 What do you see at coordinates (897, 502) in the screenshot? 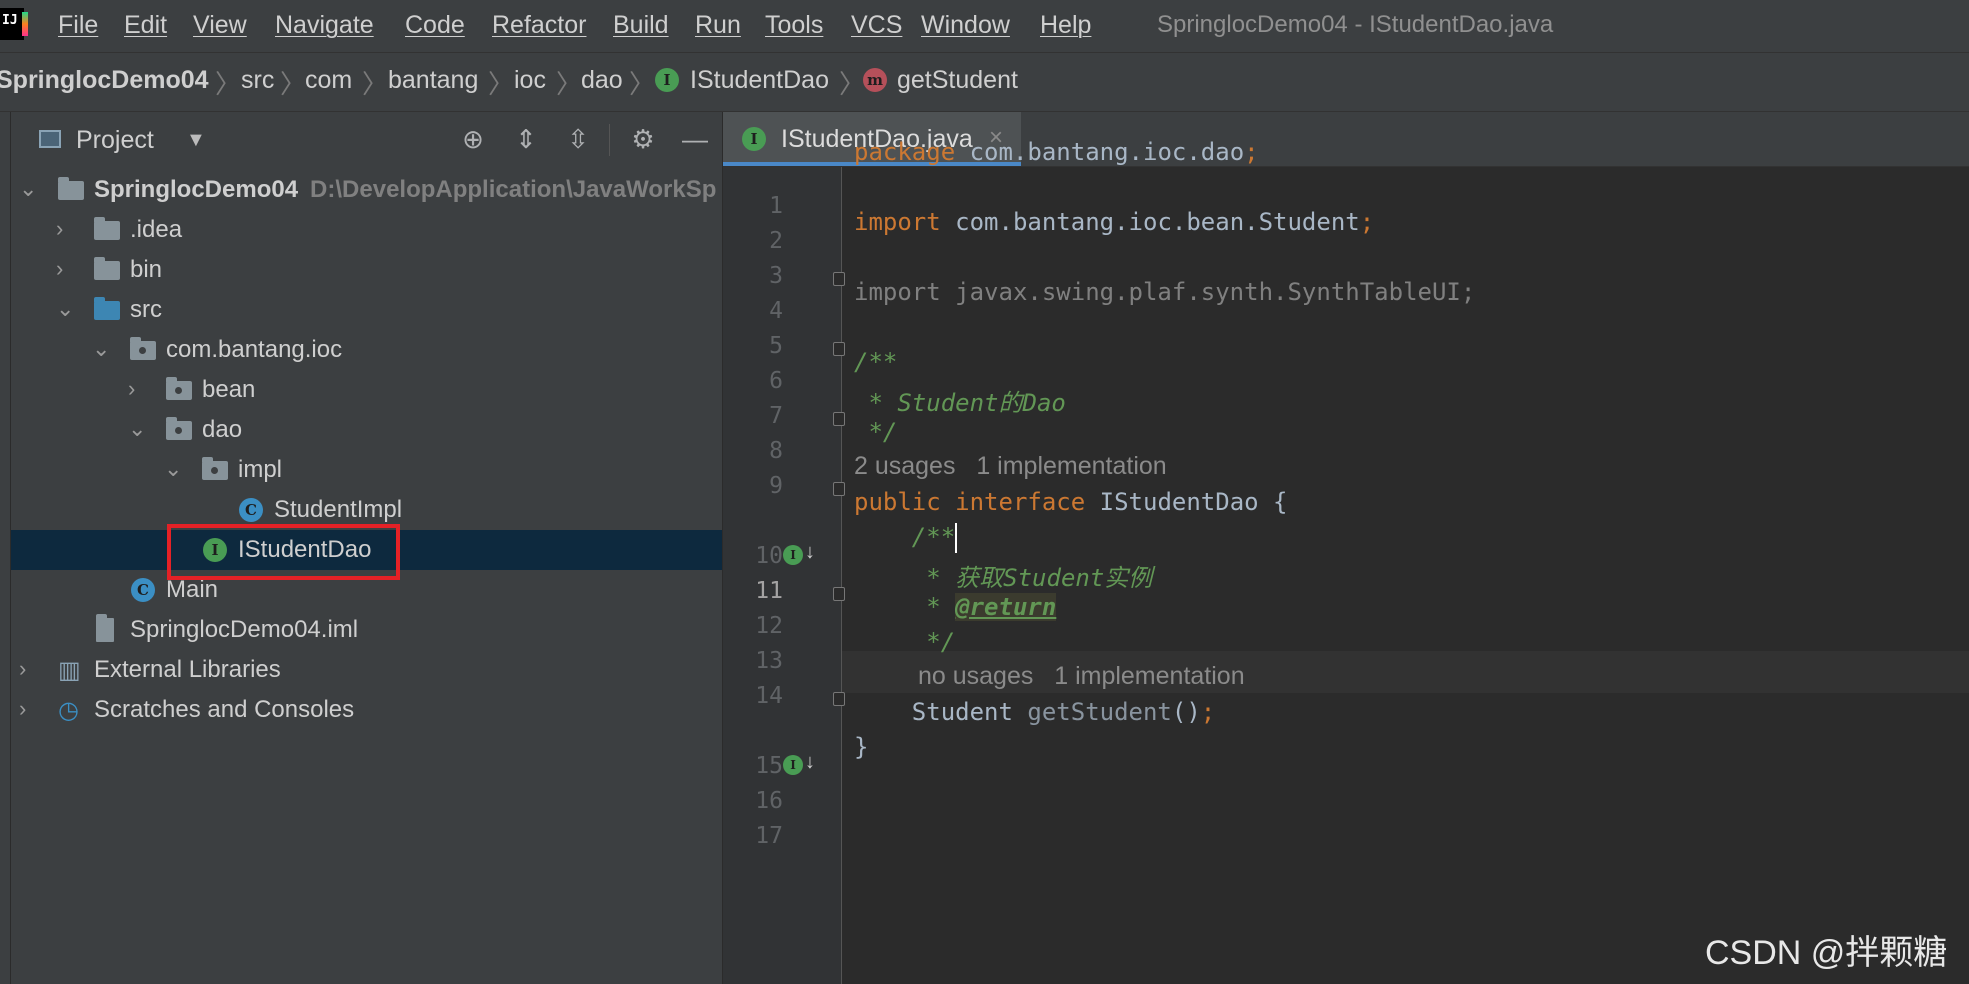
I see `keyword: public` at bounding box center [897, 502].